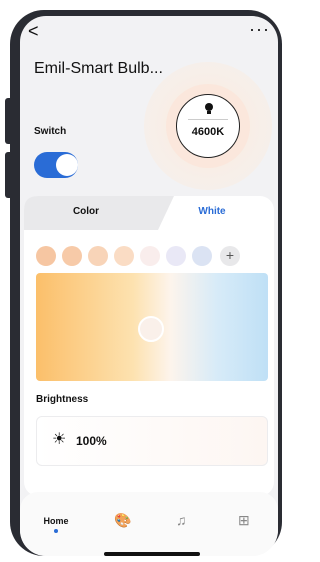  Describe the element at coordinates (86, 211) in the screenshot. I see `tab-color: Color` at that location.